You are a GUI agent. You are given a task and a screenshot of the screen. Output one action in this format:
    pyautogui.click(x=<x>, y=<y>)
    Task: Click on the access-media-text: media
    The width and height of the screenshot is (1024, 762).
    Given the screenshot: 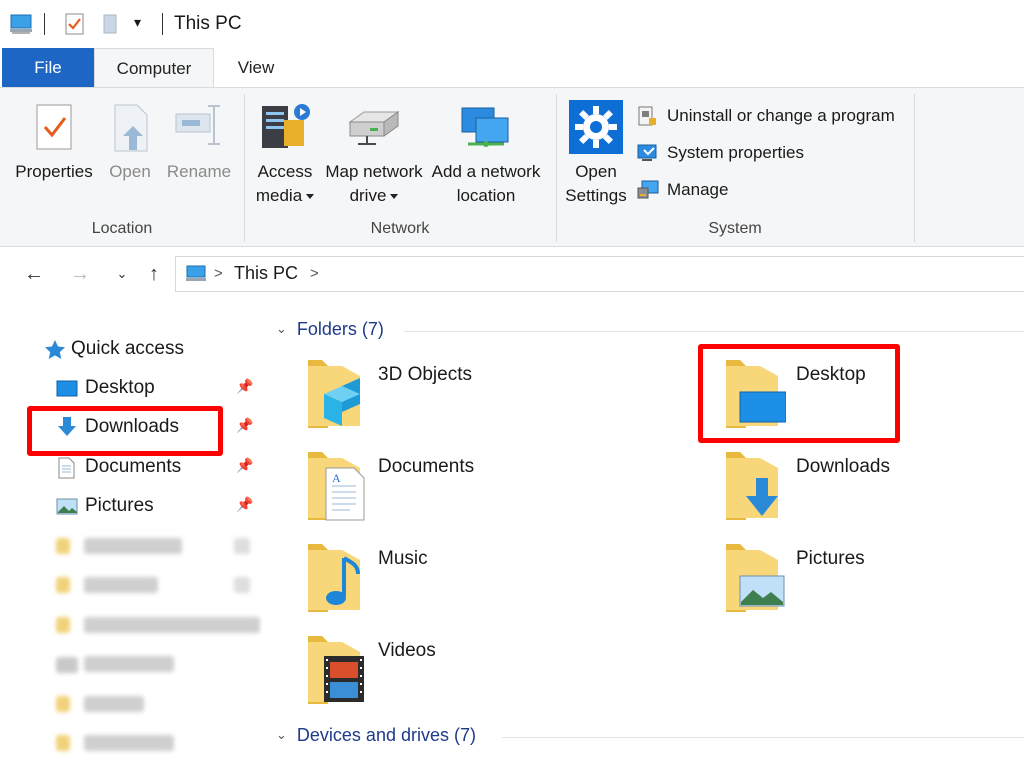 What is the action you would take?
    pyautogui.click(x=279, y=195)
    